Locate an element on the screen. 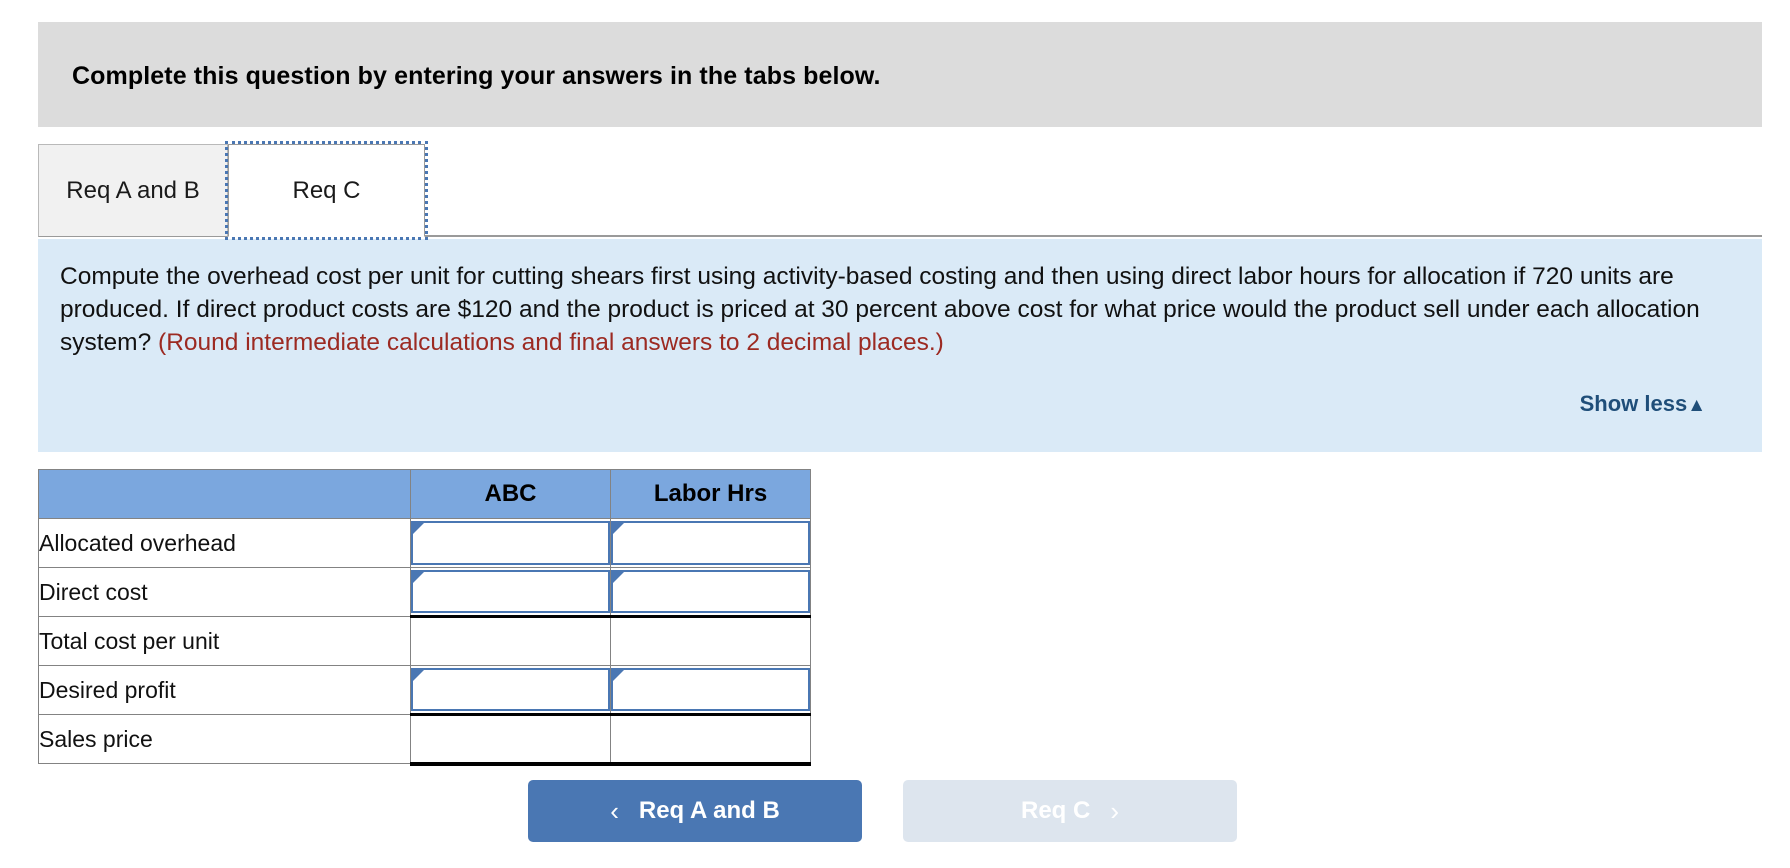 Image resolution: width=1790 pixels, height=868 pixels. cell-allocated-overhead-abc is located at coordinates (510, 543).